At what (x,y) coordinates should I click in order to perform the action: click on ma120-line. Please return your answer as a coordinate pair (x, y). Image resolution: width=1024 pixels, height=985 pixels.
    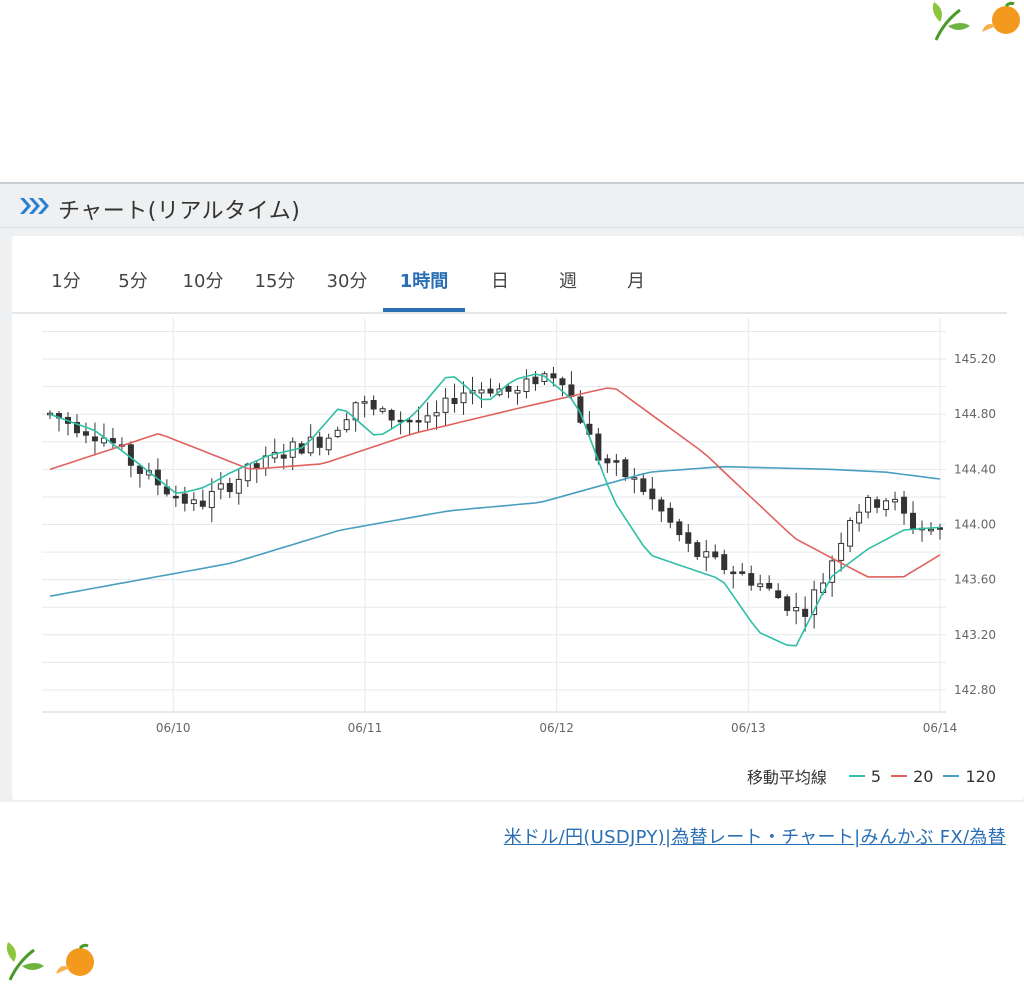
    Looking at the image, I should click on (495, 531).